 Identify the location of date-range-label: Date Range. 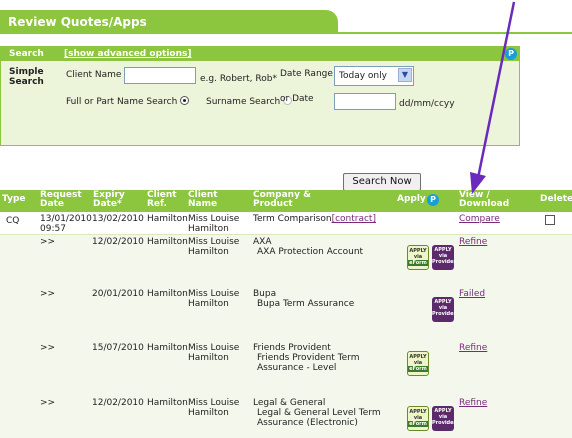
(306, 74).